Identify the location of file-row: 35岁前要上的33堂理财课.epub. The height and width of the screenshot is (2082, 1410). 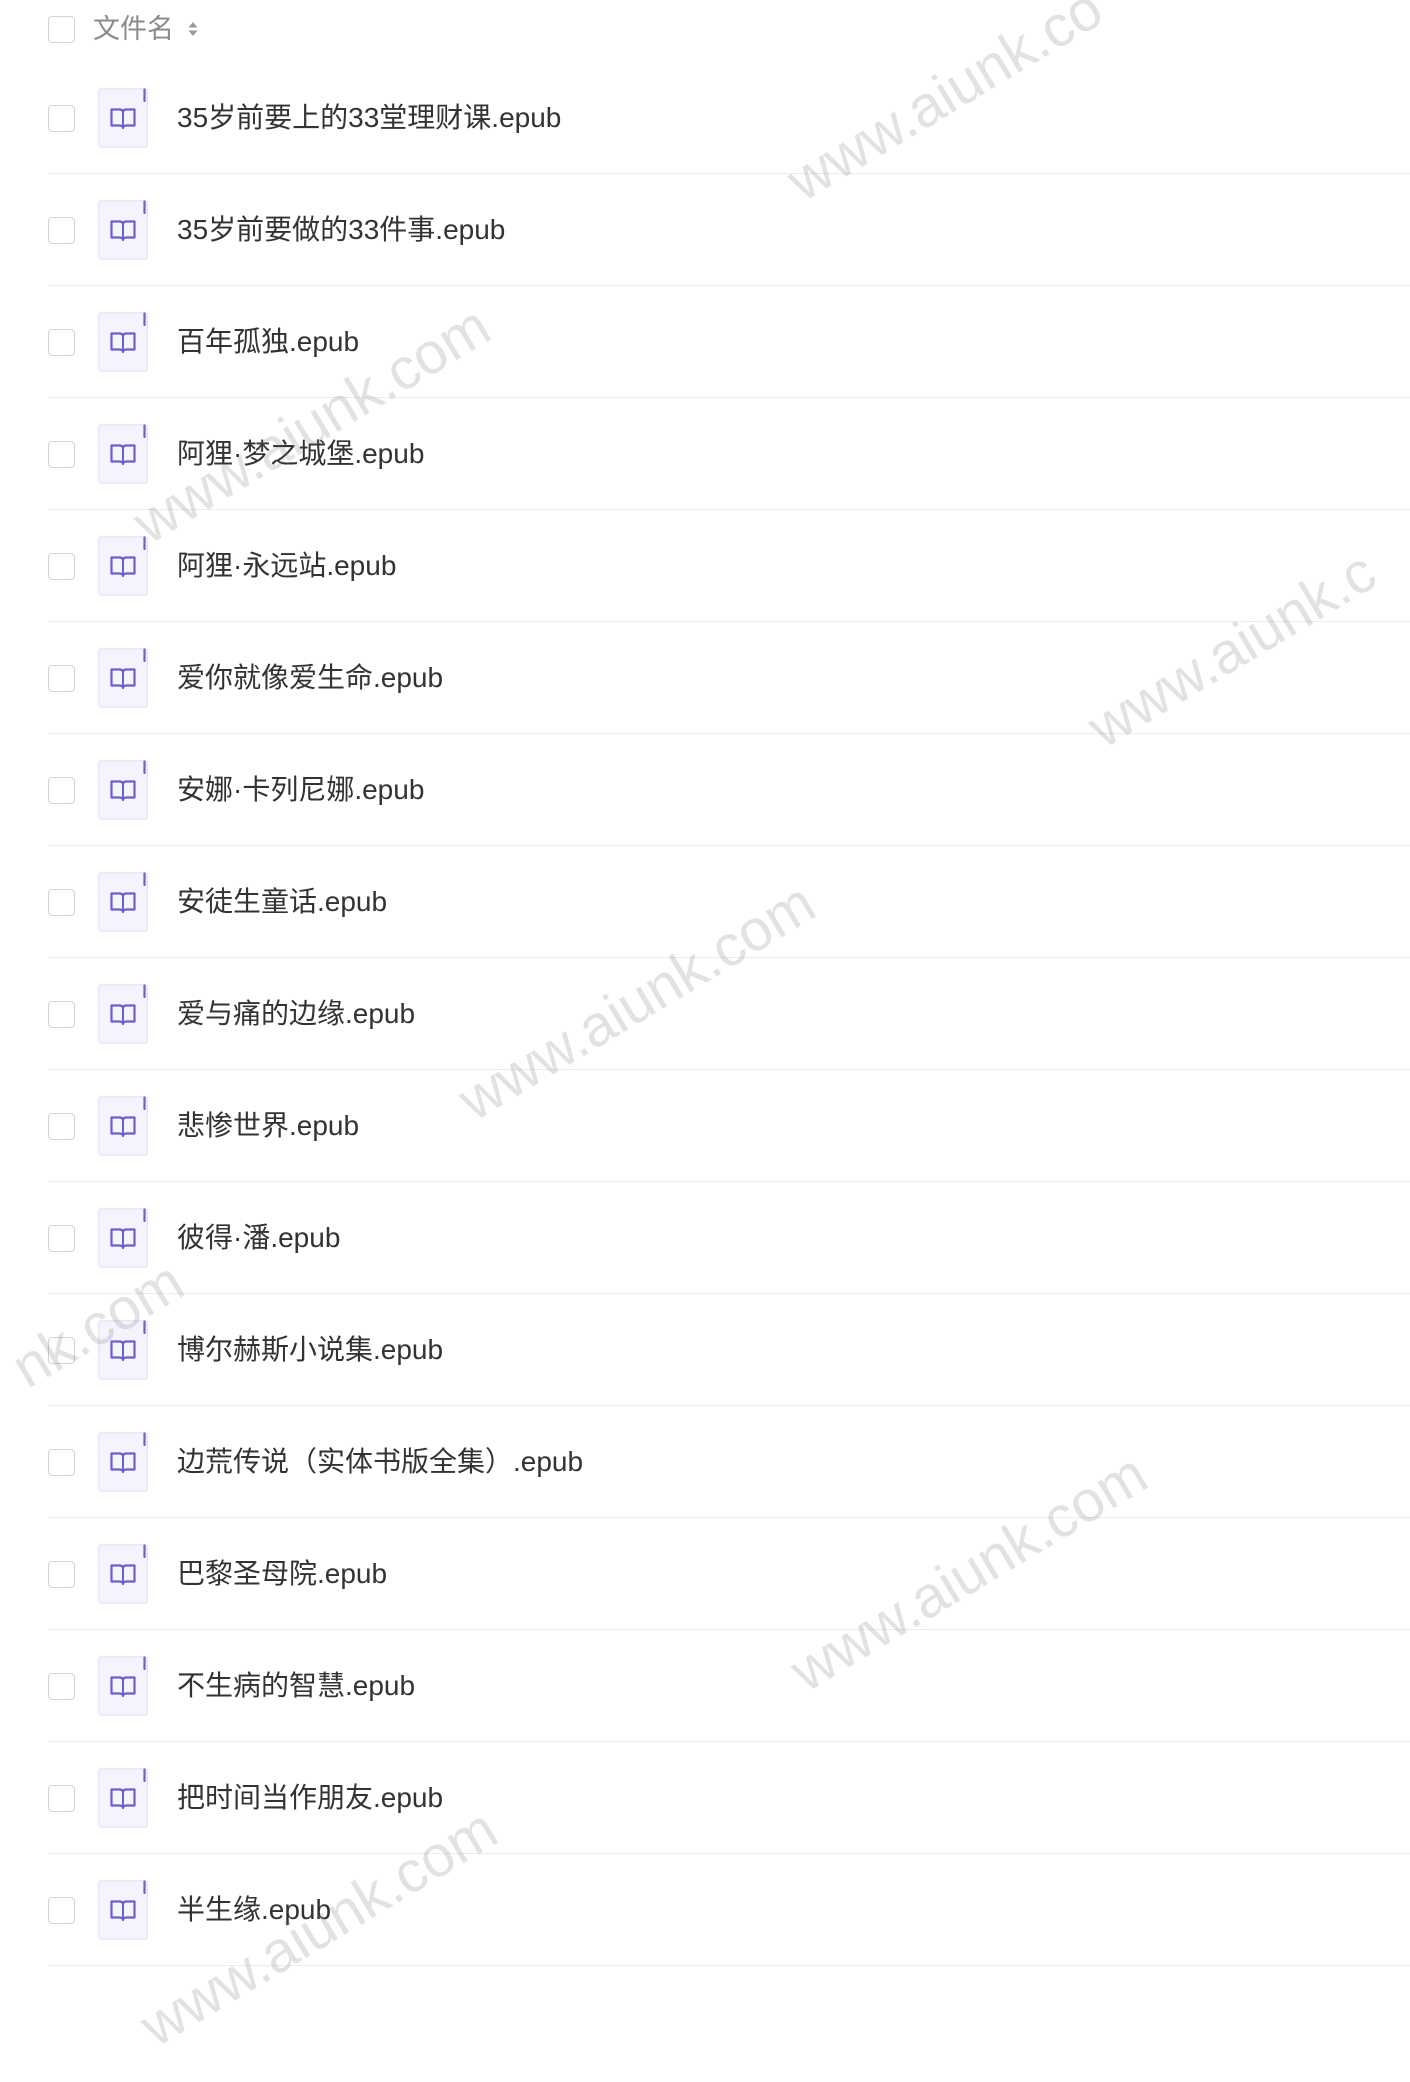
(705, 118).